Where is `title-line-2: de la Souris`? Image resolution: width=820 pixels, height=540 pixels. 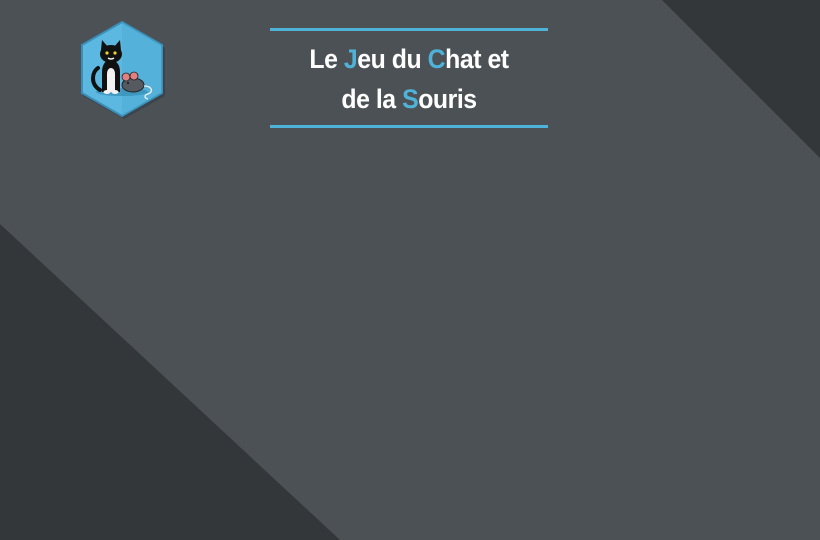
title-line-2: de la Souris is located at coordinates (409, 99).